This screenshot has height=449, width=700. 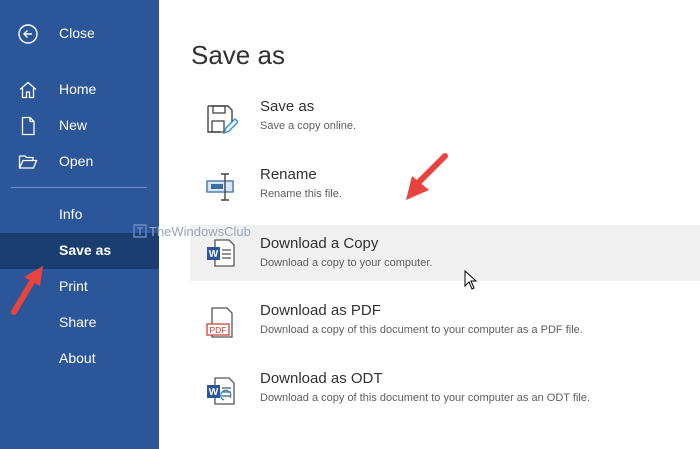 I want to click on word-document-icon: W, so click(x=221, y=253).